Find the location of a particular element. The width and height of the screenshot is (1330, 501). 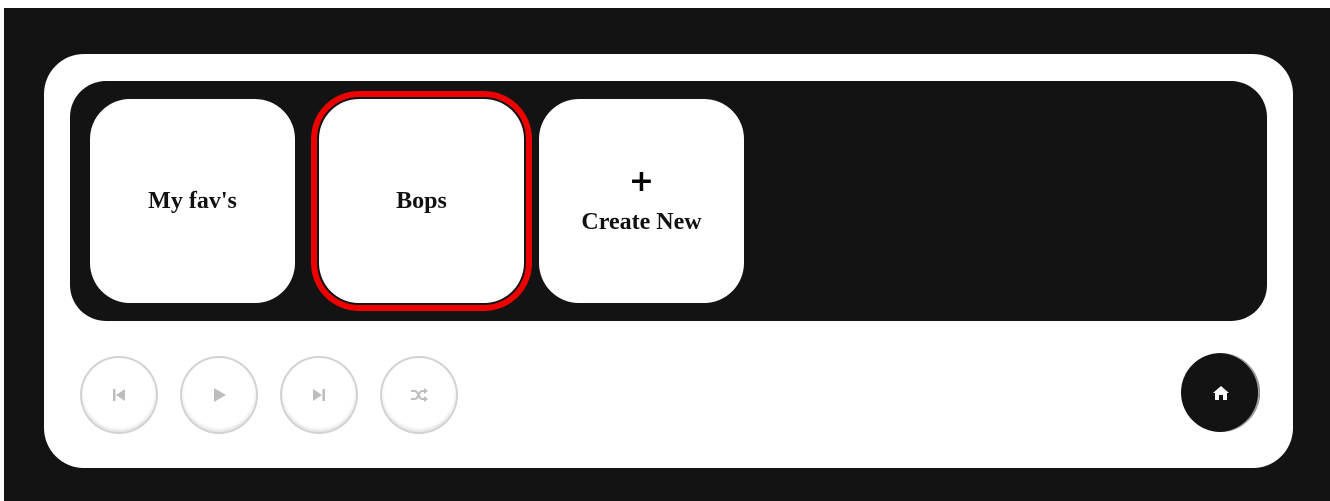

shuffle-button is located at coordinates (419, 395).